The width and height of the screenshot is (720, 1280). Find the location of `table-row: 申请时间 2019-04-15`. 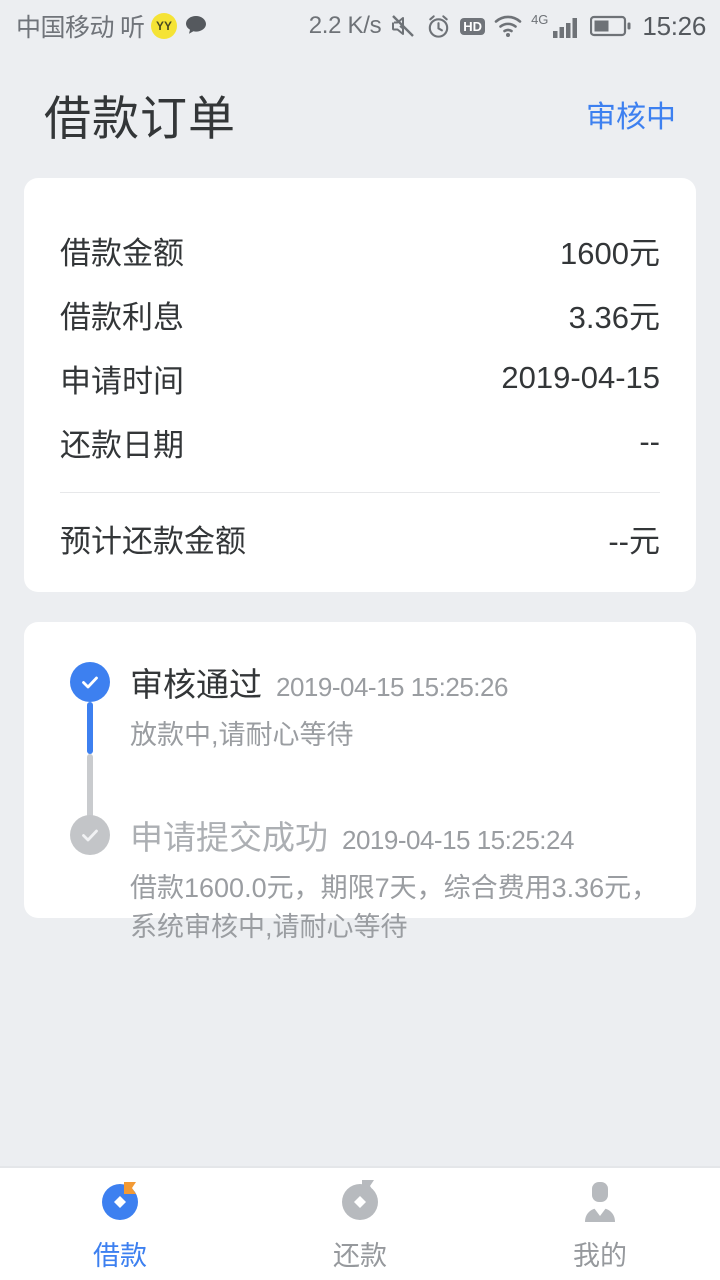

table-row: 申请时间 2019-04-15 is located at coordinates (360, 378).